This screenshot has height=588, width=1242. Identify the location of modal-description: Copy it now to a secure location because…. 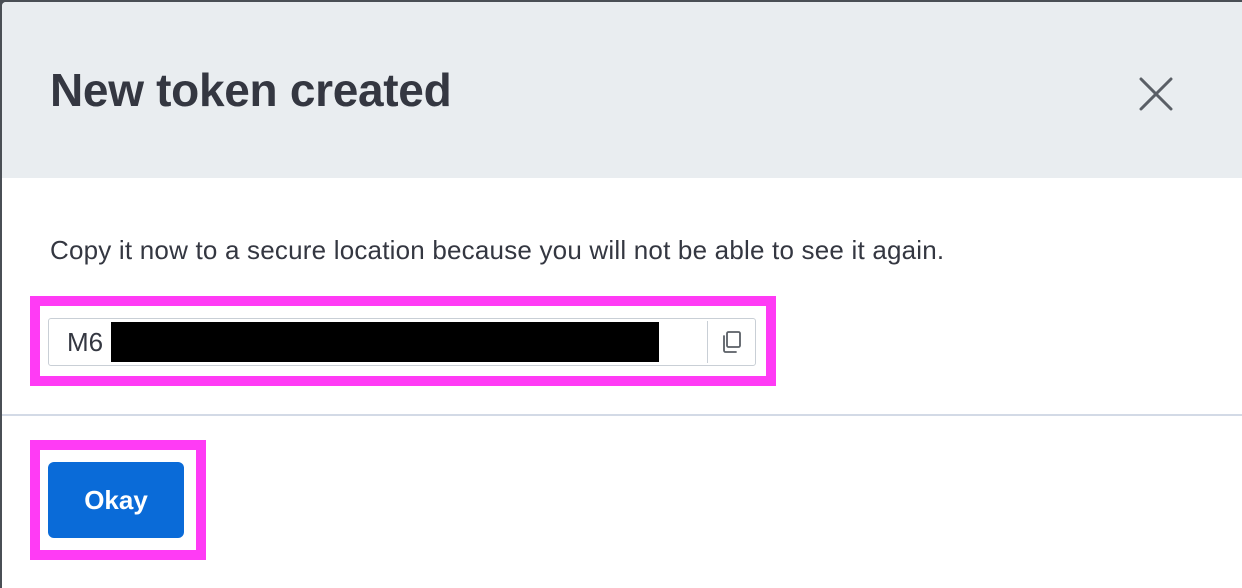
(497, 250).